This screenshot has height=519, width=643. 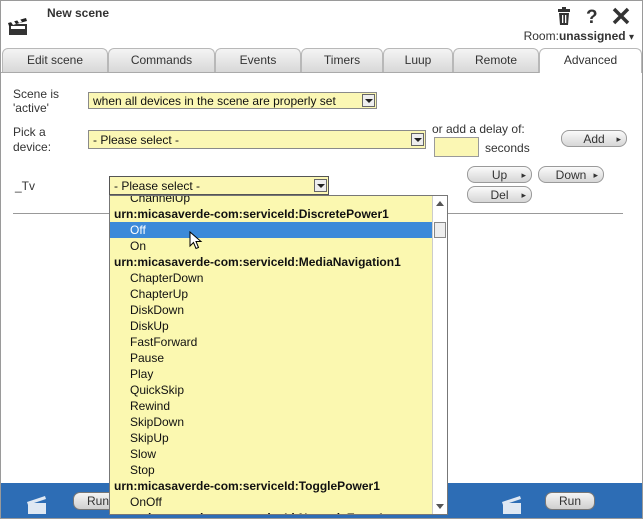 What do you see at coordinates (496, 60) in the screenshot?
I see `tab-remote: Remote` at bounding box center [496, 60].